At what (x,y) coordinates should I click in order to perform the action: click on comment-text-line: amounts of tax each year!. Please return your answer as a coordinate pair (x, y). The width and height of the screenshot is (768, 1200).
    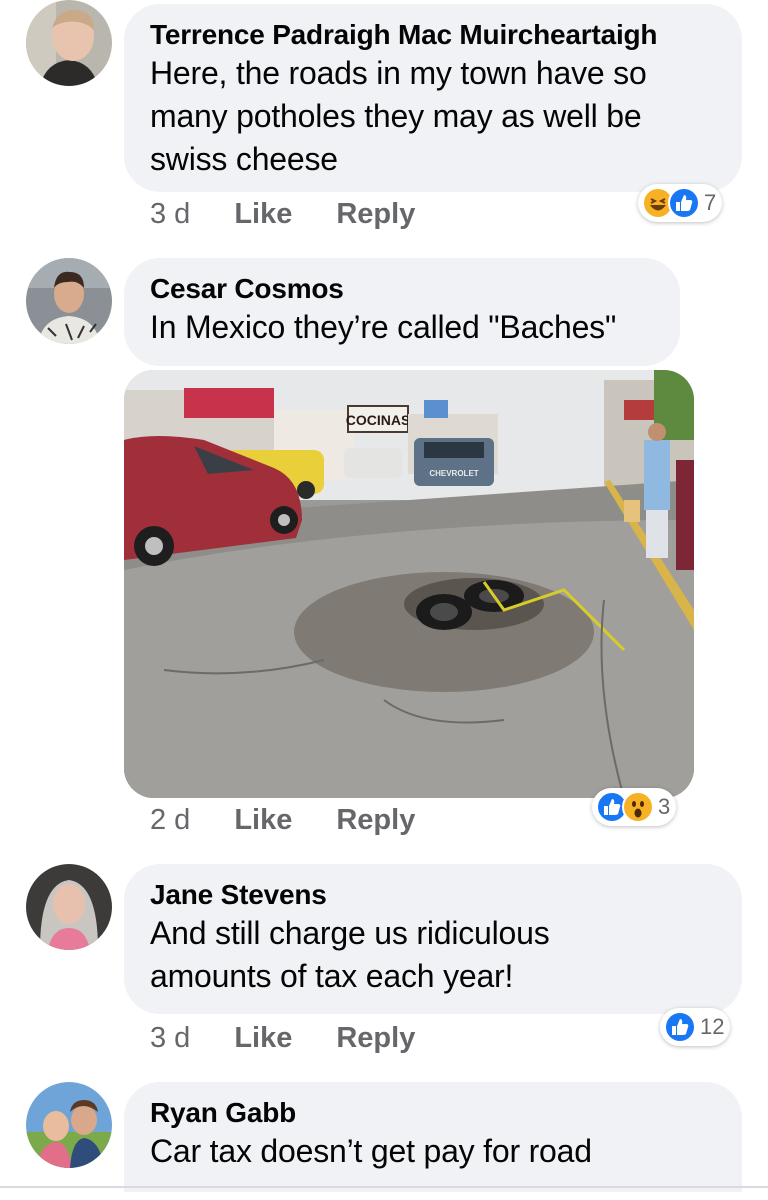
    Looking at the image, I should click on (332, 976).